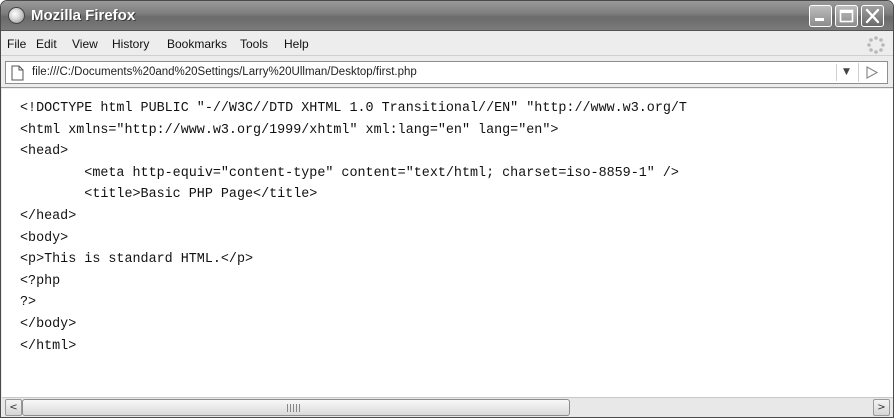 The image size is (894, 418). I want to click on go-button, so click(871, 72).